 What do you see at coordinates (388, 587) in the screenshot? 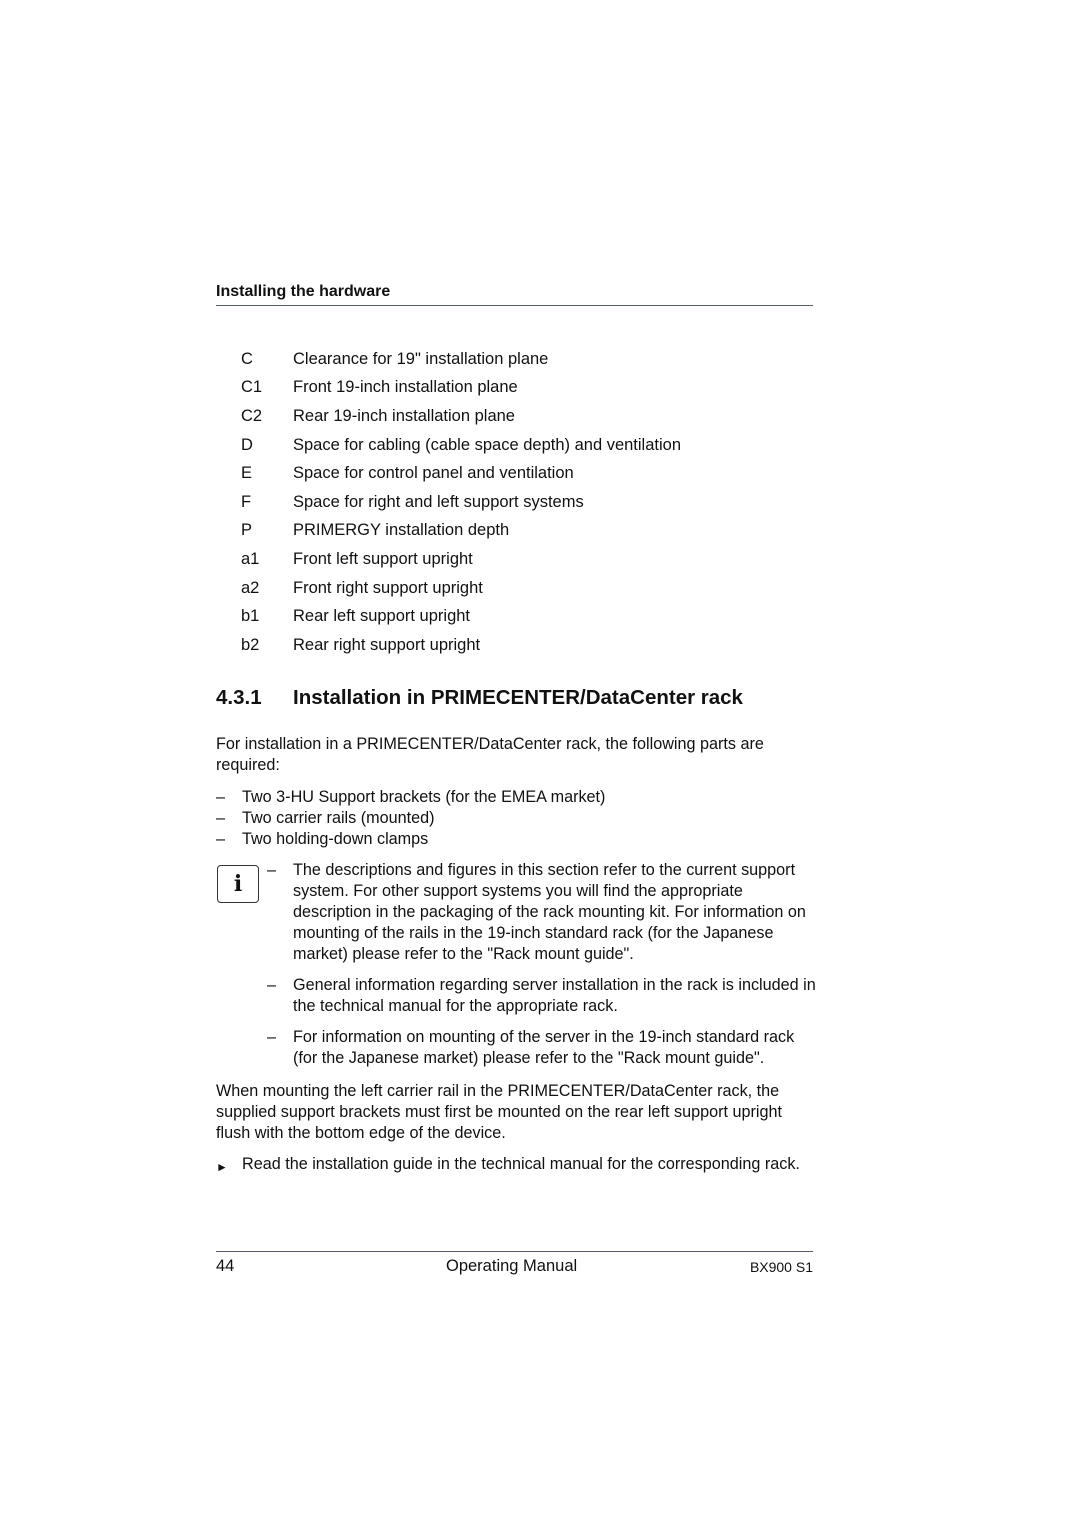
I see `legend-text: Front right support upright` at bounding box center [388, 587].